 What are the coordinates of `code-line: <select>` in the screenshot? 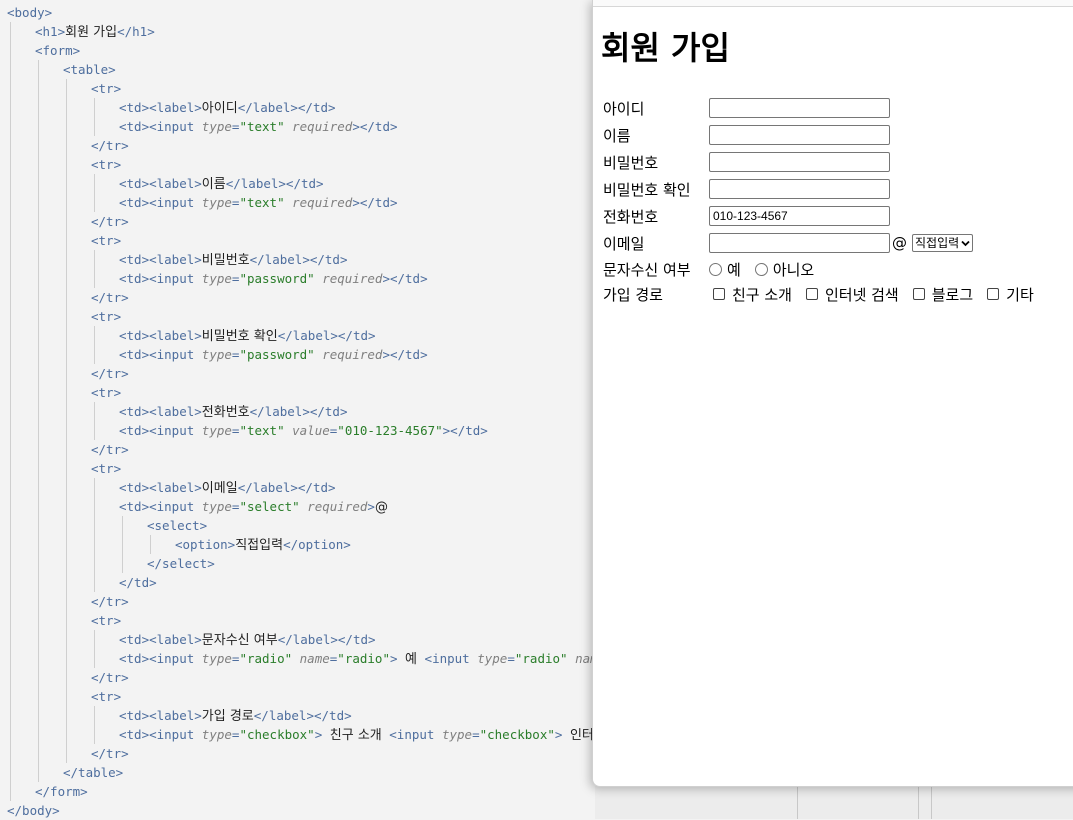 It's located at (177, 525).